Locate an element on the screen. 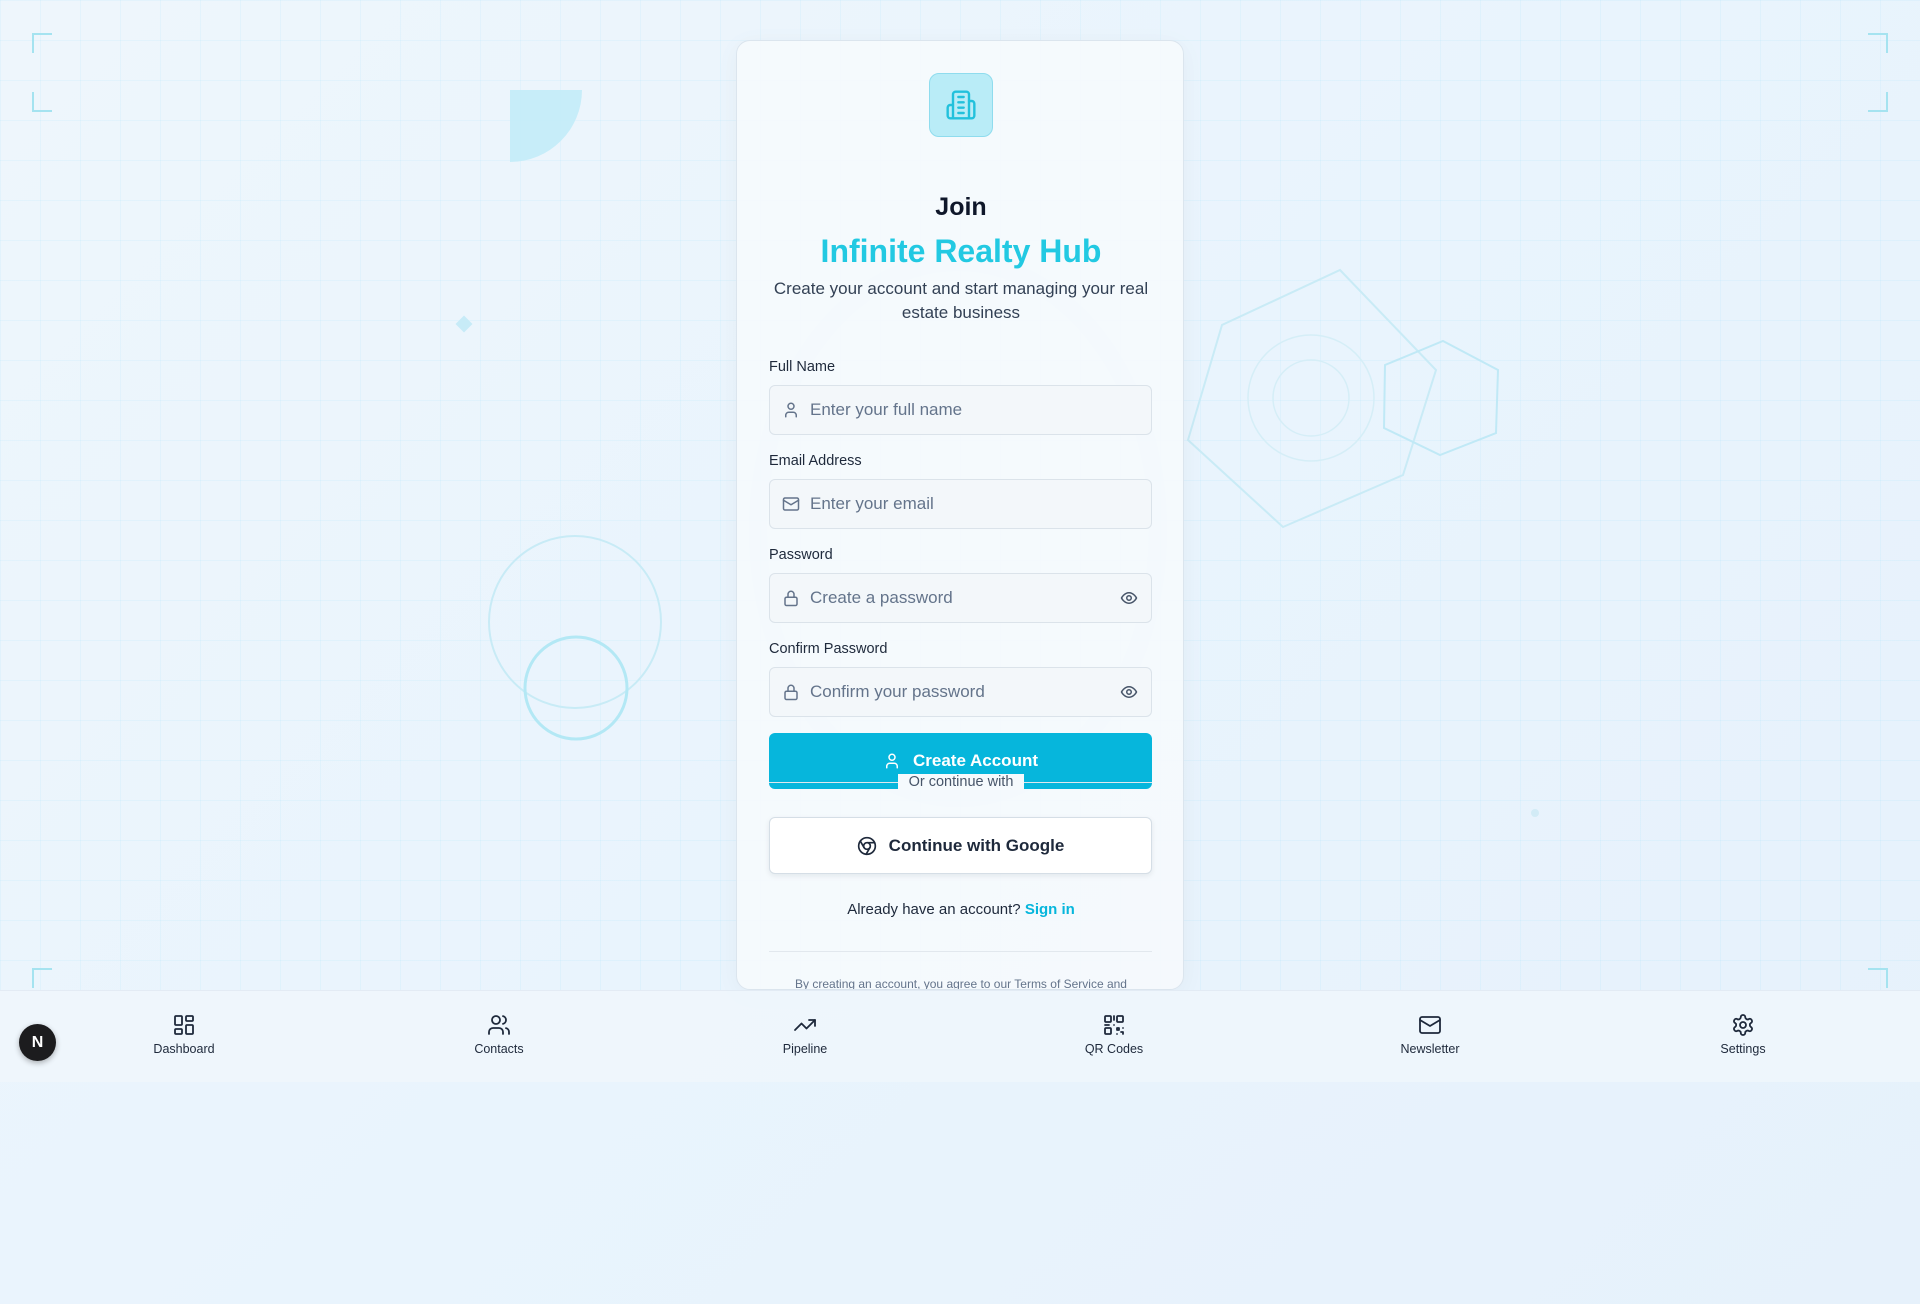 Image resolution: width=1920 pixels, height=1304 pixels. google-signin-label: Continue with Google is located at coordinates (976, 845).